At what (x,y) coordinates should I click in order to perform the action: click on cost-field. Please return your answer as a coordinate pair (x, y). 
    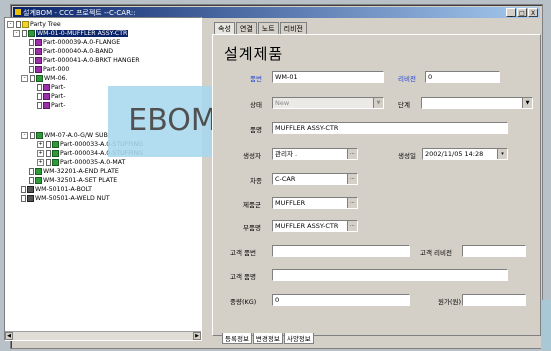
    Looking at the image, I should click on (494, 300).